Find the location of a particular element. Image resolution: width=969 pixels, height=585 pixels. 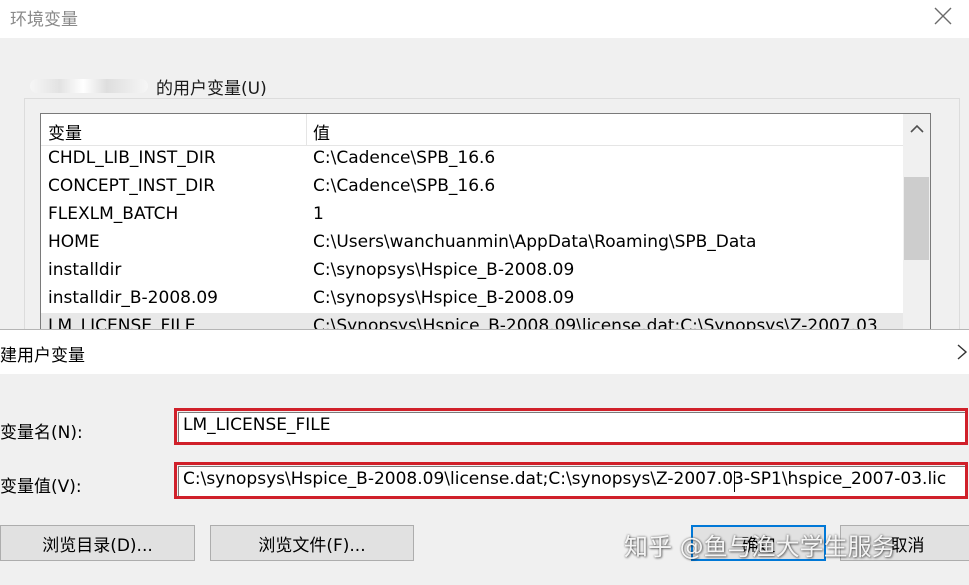

scrollbar-thumb is located at coordinates (916, 218).